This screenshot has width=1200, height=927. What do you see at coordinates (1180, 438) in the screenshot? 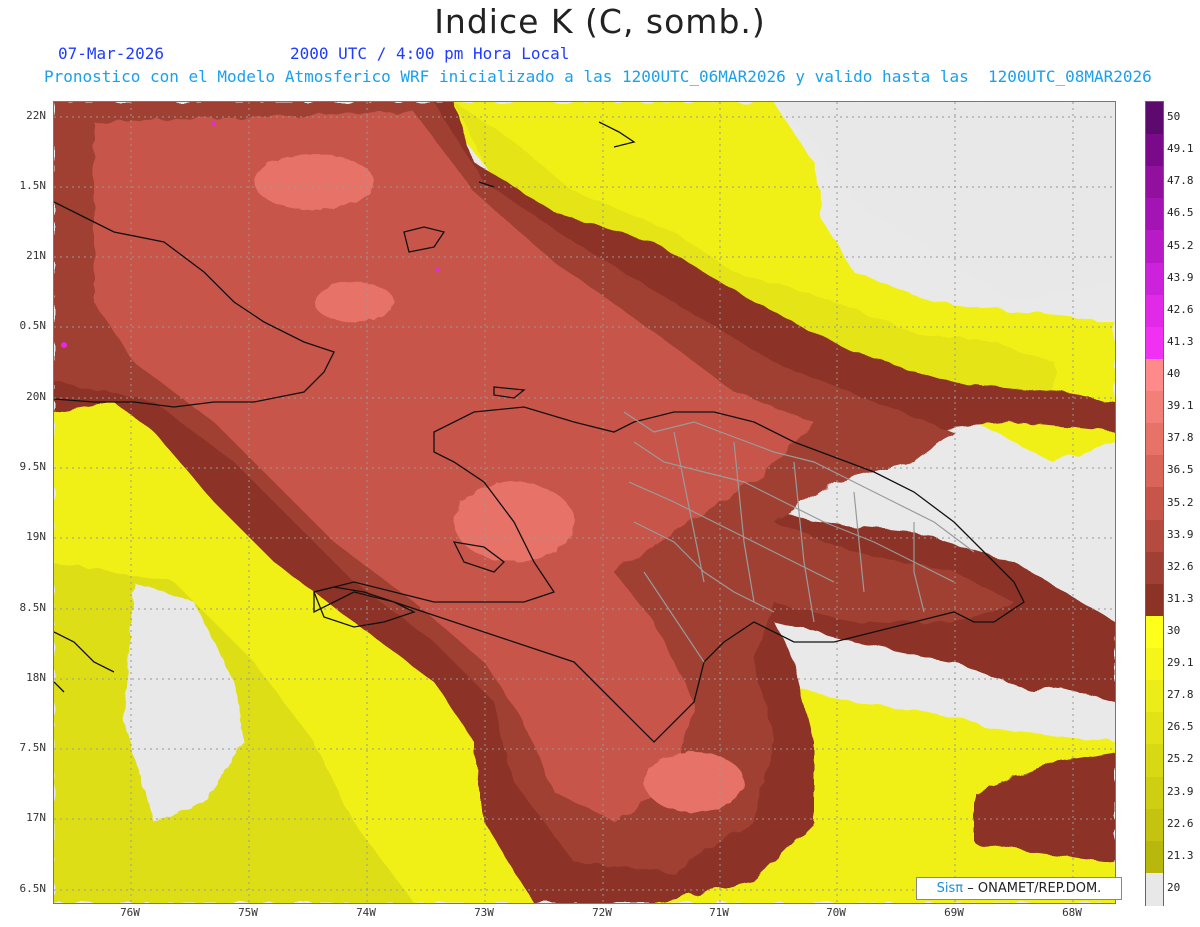
I see `colorbar-label: 37.8` at bounding box center [1180, 438].